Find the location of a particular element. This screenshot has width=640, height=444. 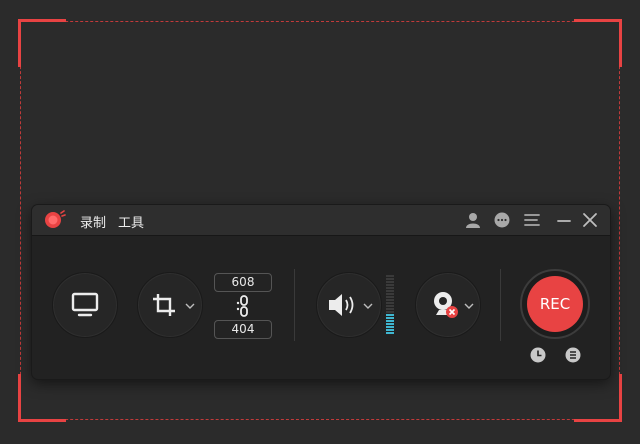

capture-corner-top-left is located at coordinates (42, 43).